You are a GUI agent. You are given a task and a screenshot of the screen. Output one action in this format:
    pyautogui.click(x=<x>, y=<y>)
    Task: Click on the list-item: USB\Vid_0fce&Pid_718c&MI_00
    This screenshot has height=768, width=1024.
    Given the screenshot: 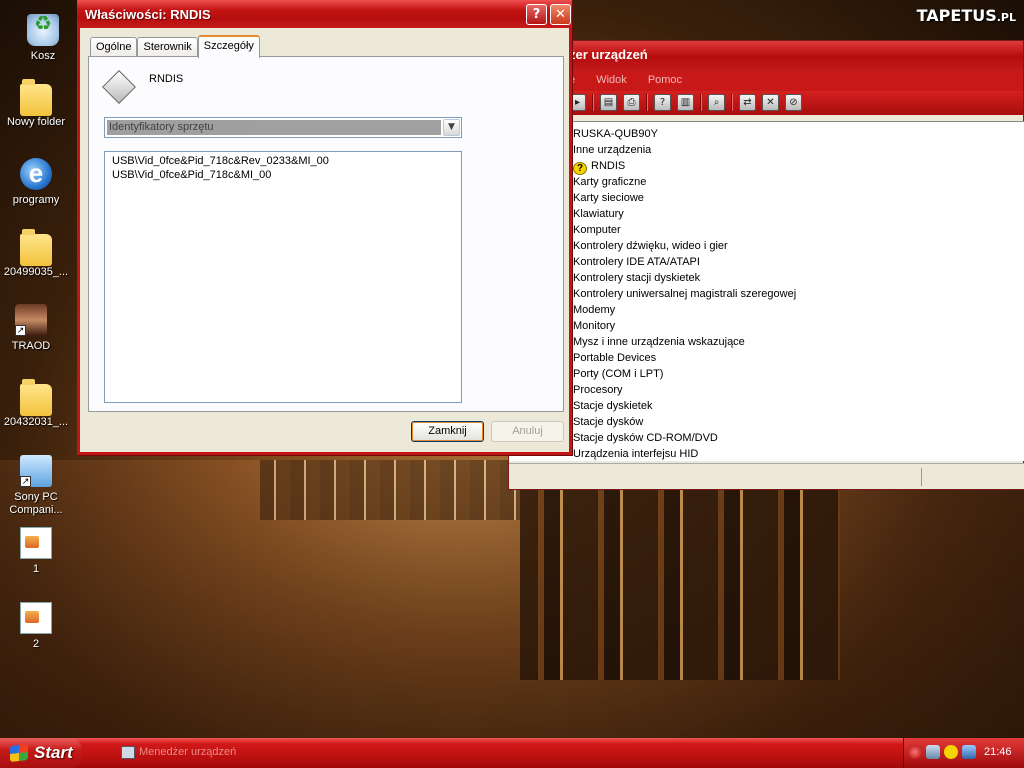 What is the action you would take?
    pyautogui.click(x=286, y=175)
    